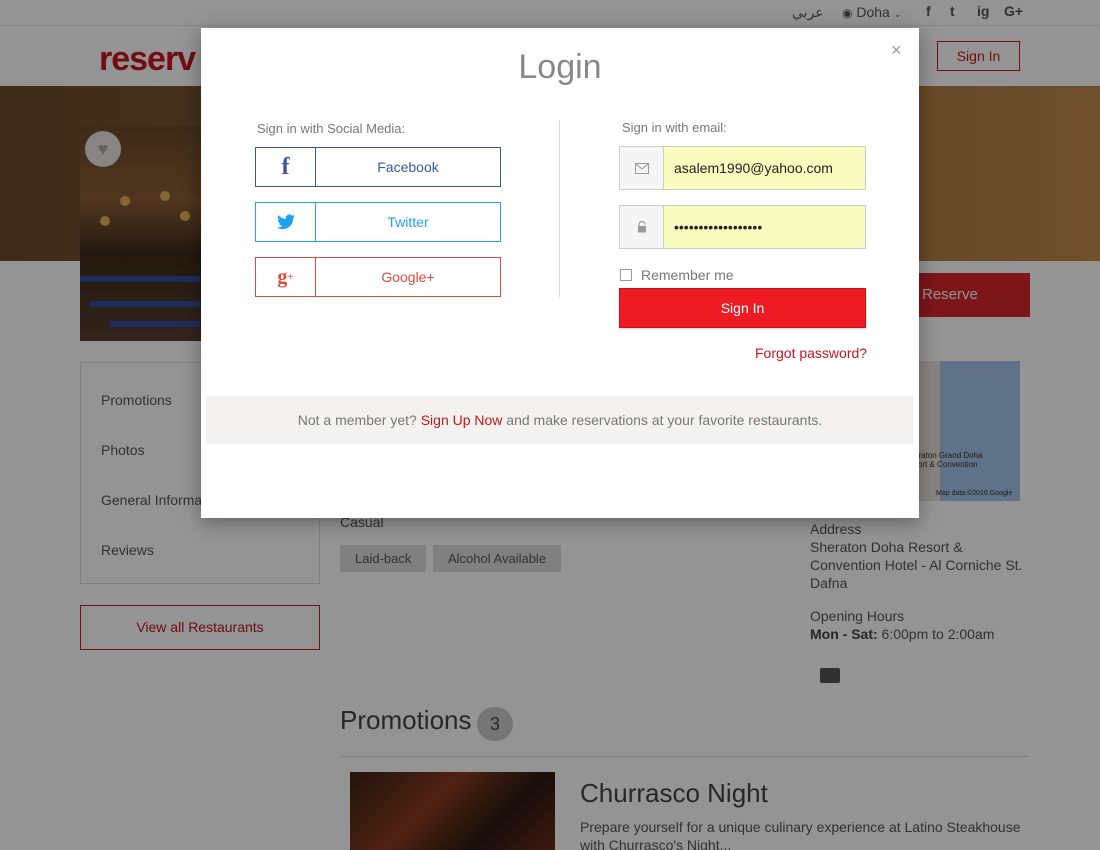 The image size is (1100, 850). I want to click on password-field, so click(742, 227).